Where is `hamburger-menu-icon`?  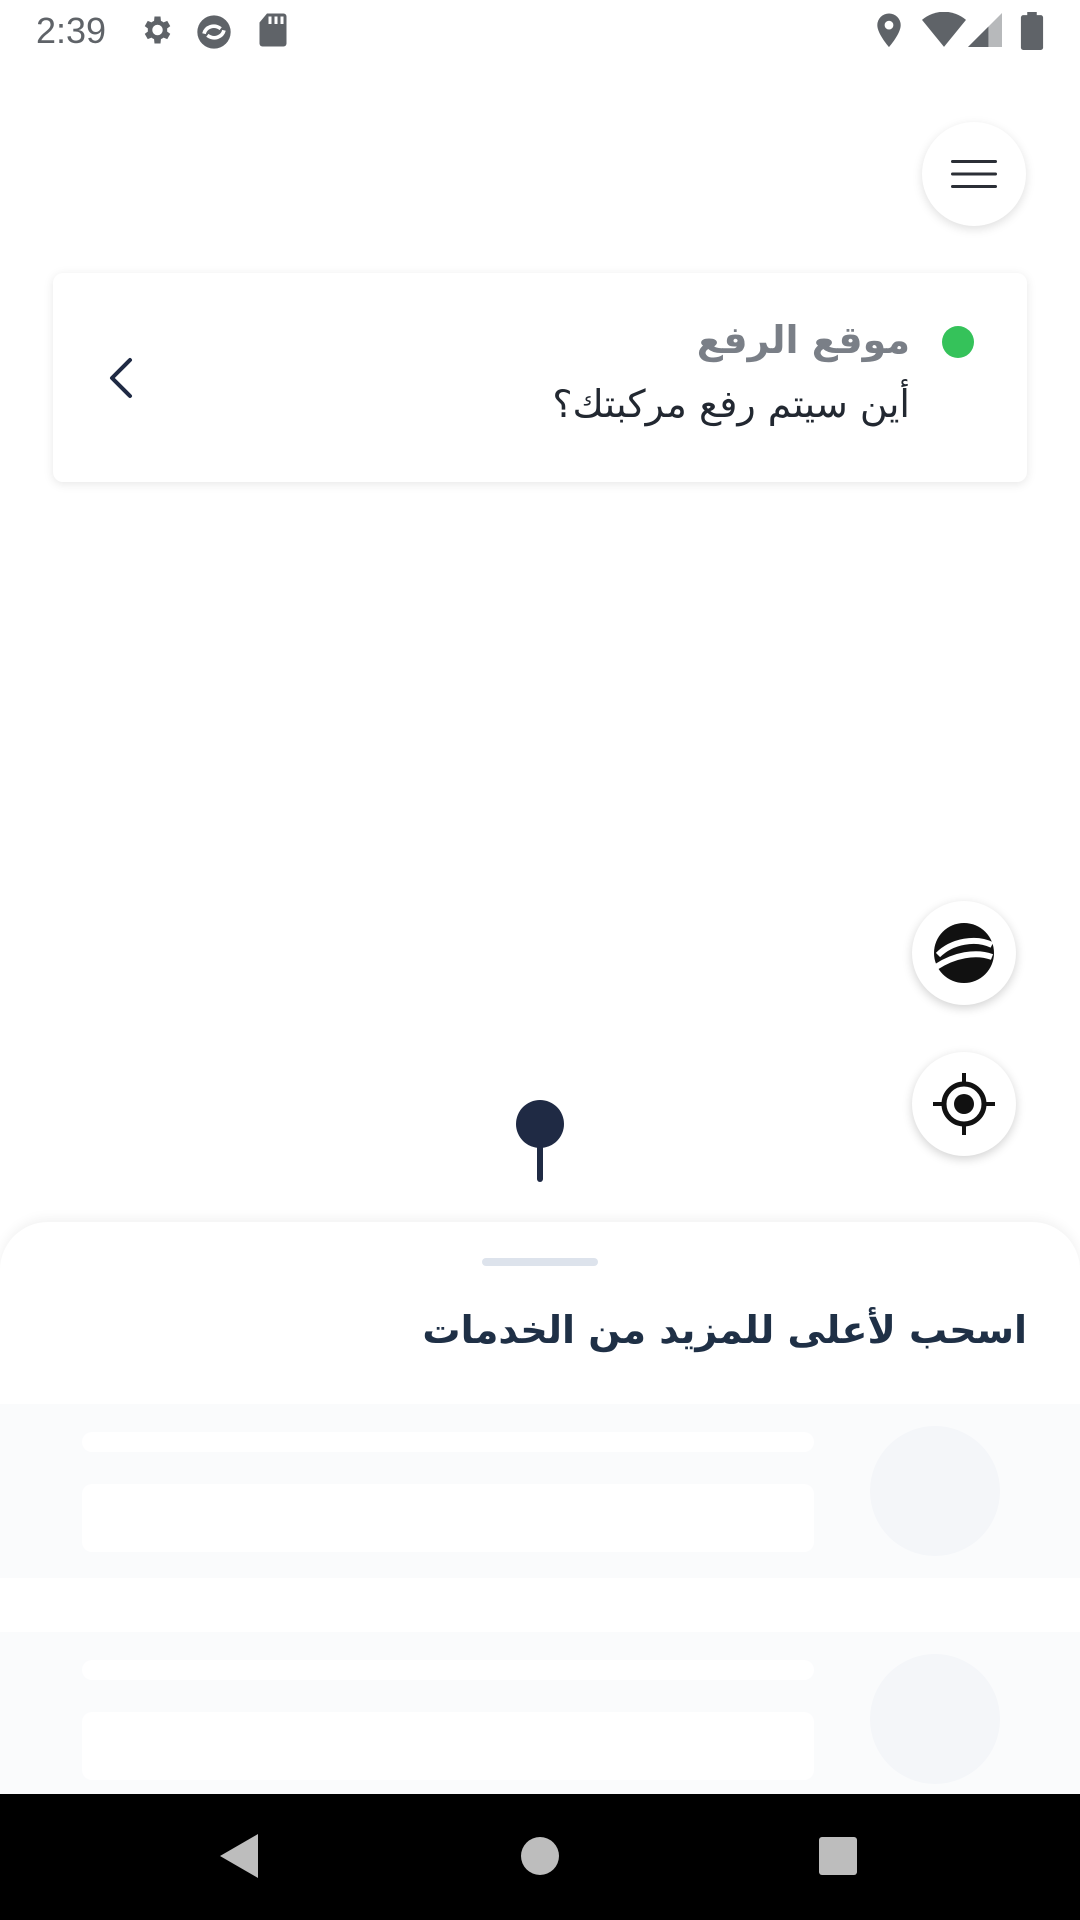
hamburger-menu-icon is located at coordinates (974, 174).